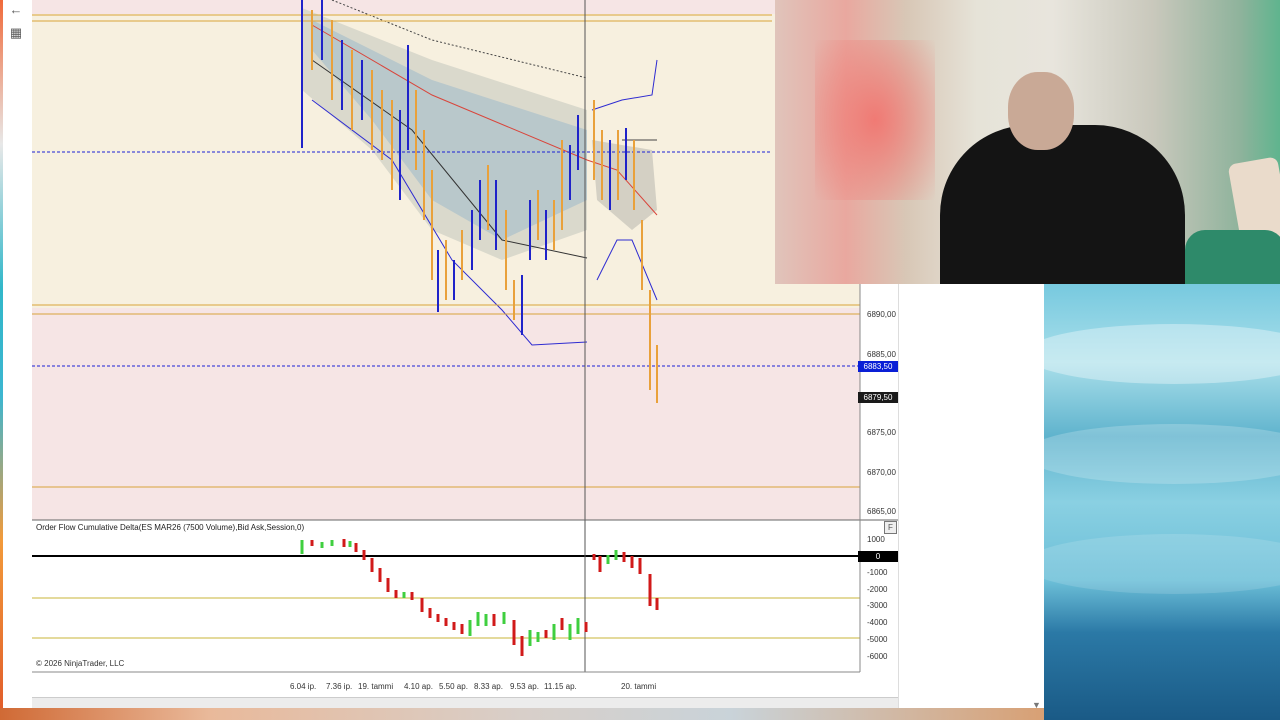 The image size is (1280, 720). What do you see at coordinates (971, 497) in the screenshot?
I see `empty-panel` at bounding box center [971, 497].